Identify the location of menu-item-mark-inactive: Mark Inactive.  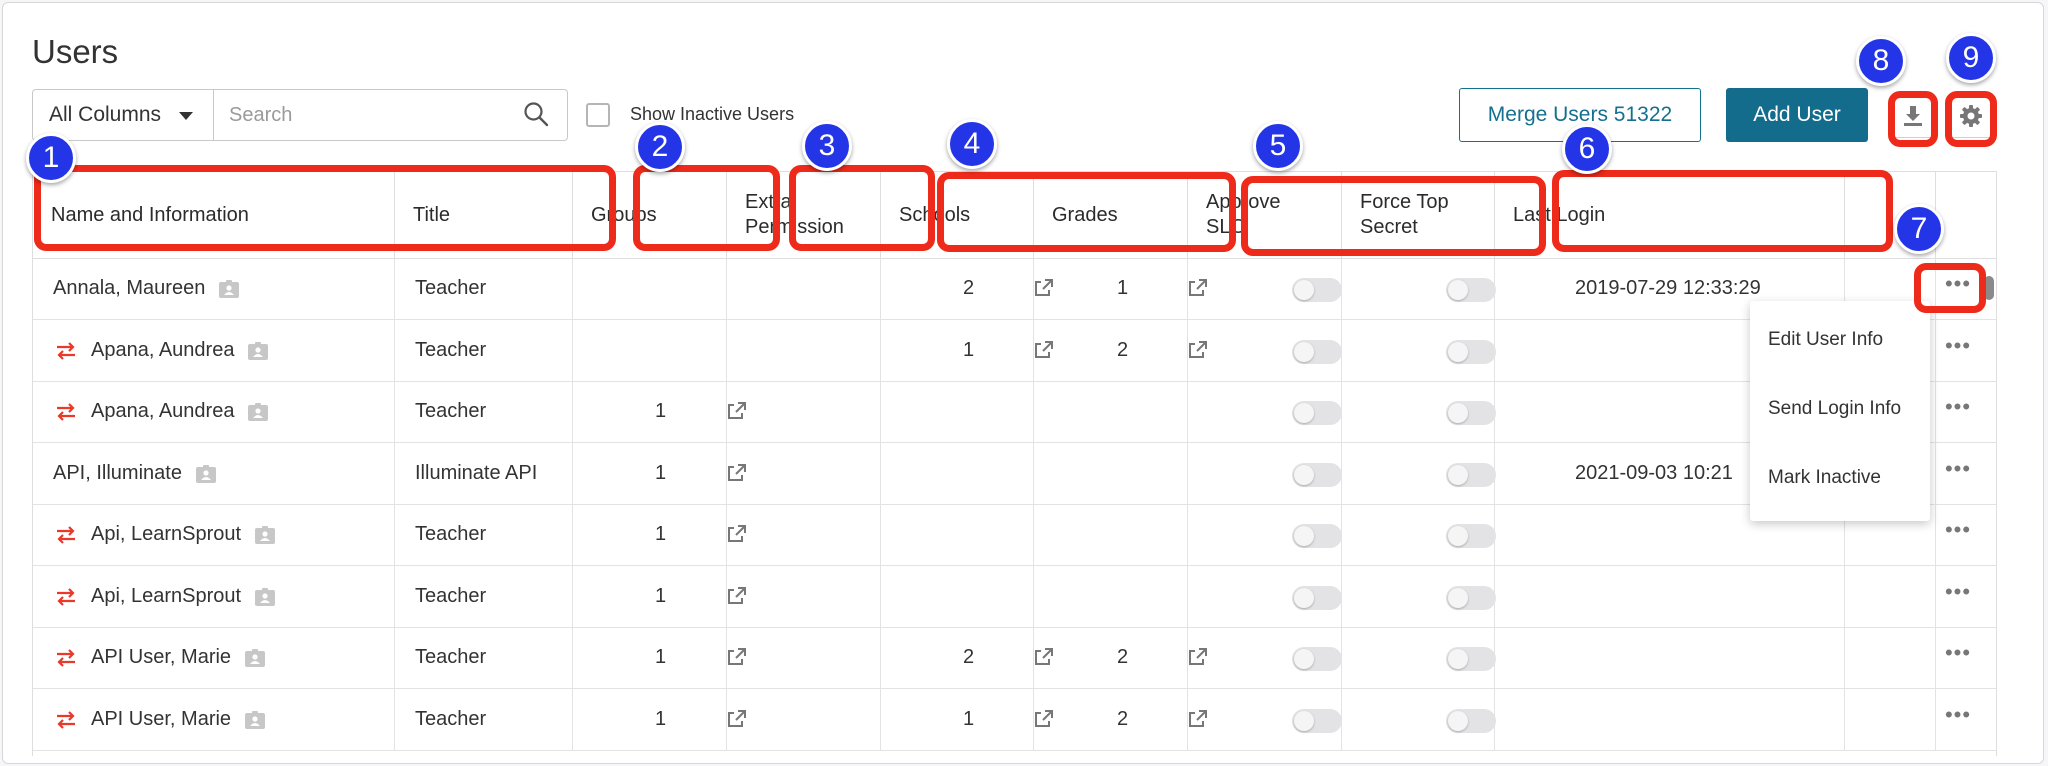
(1824, 478).